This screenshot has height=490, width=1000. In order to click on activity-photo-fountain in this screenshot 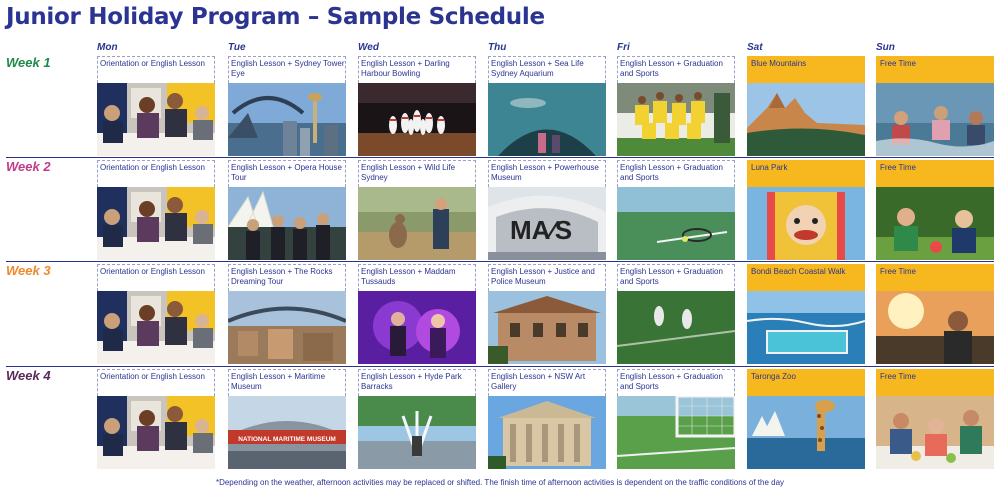, I will do `click(417, 432)`.